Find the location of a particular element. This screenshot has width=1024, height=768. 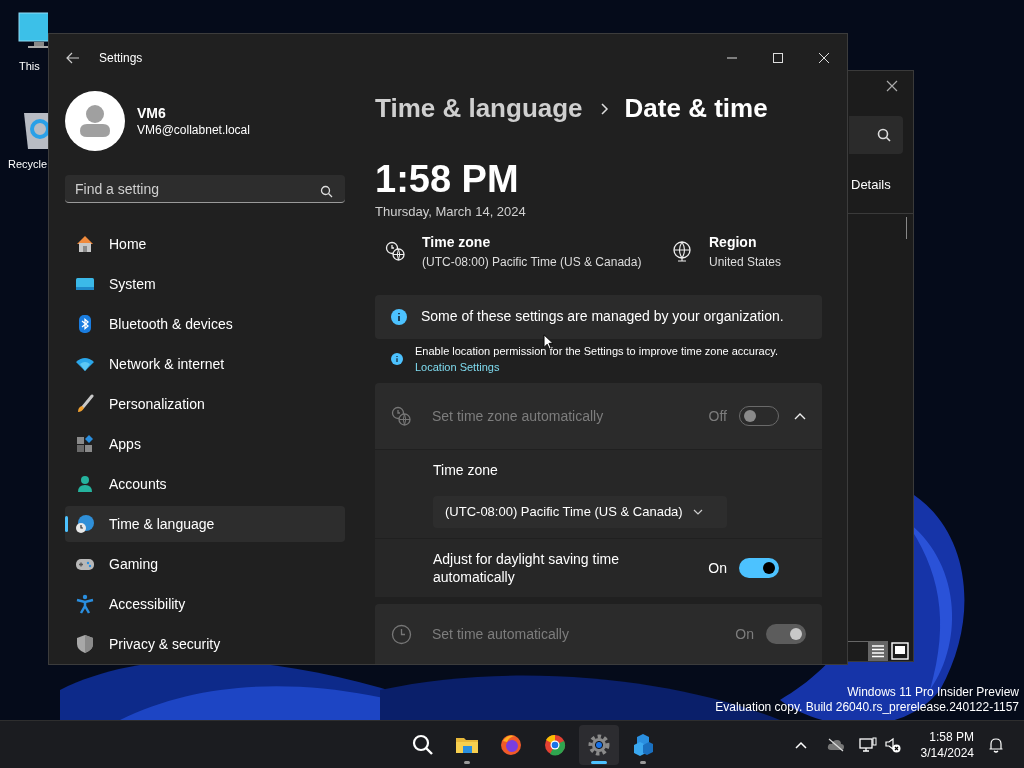

location-settings-link: Location Settings is located at coordinates (457, 367).